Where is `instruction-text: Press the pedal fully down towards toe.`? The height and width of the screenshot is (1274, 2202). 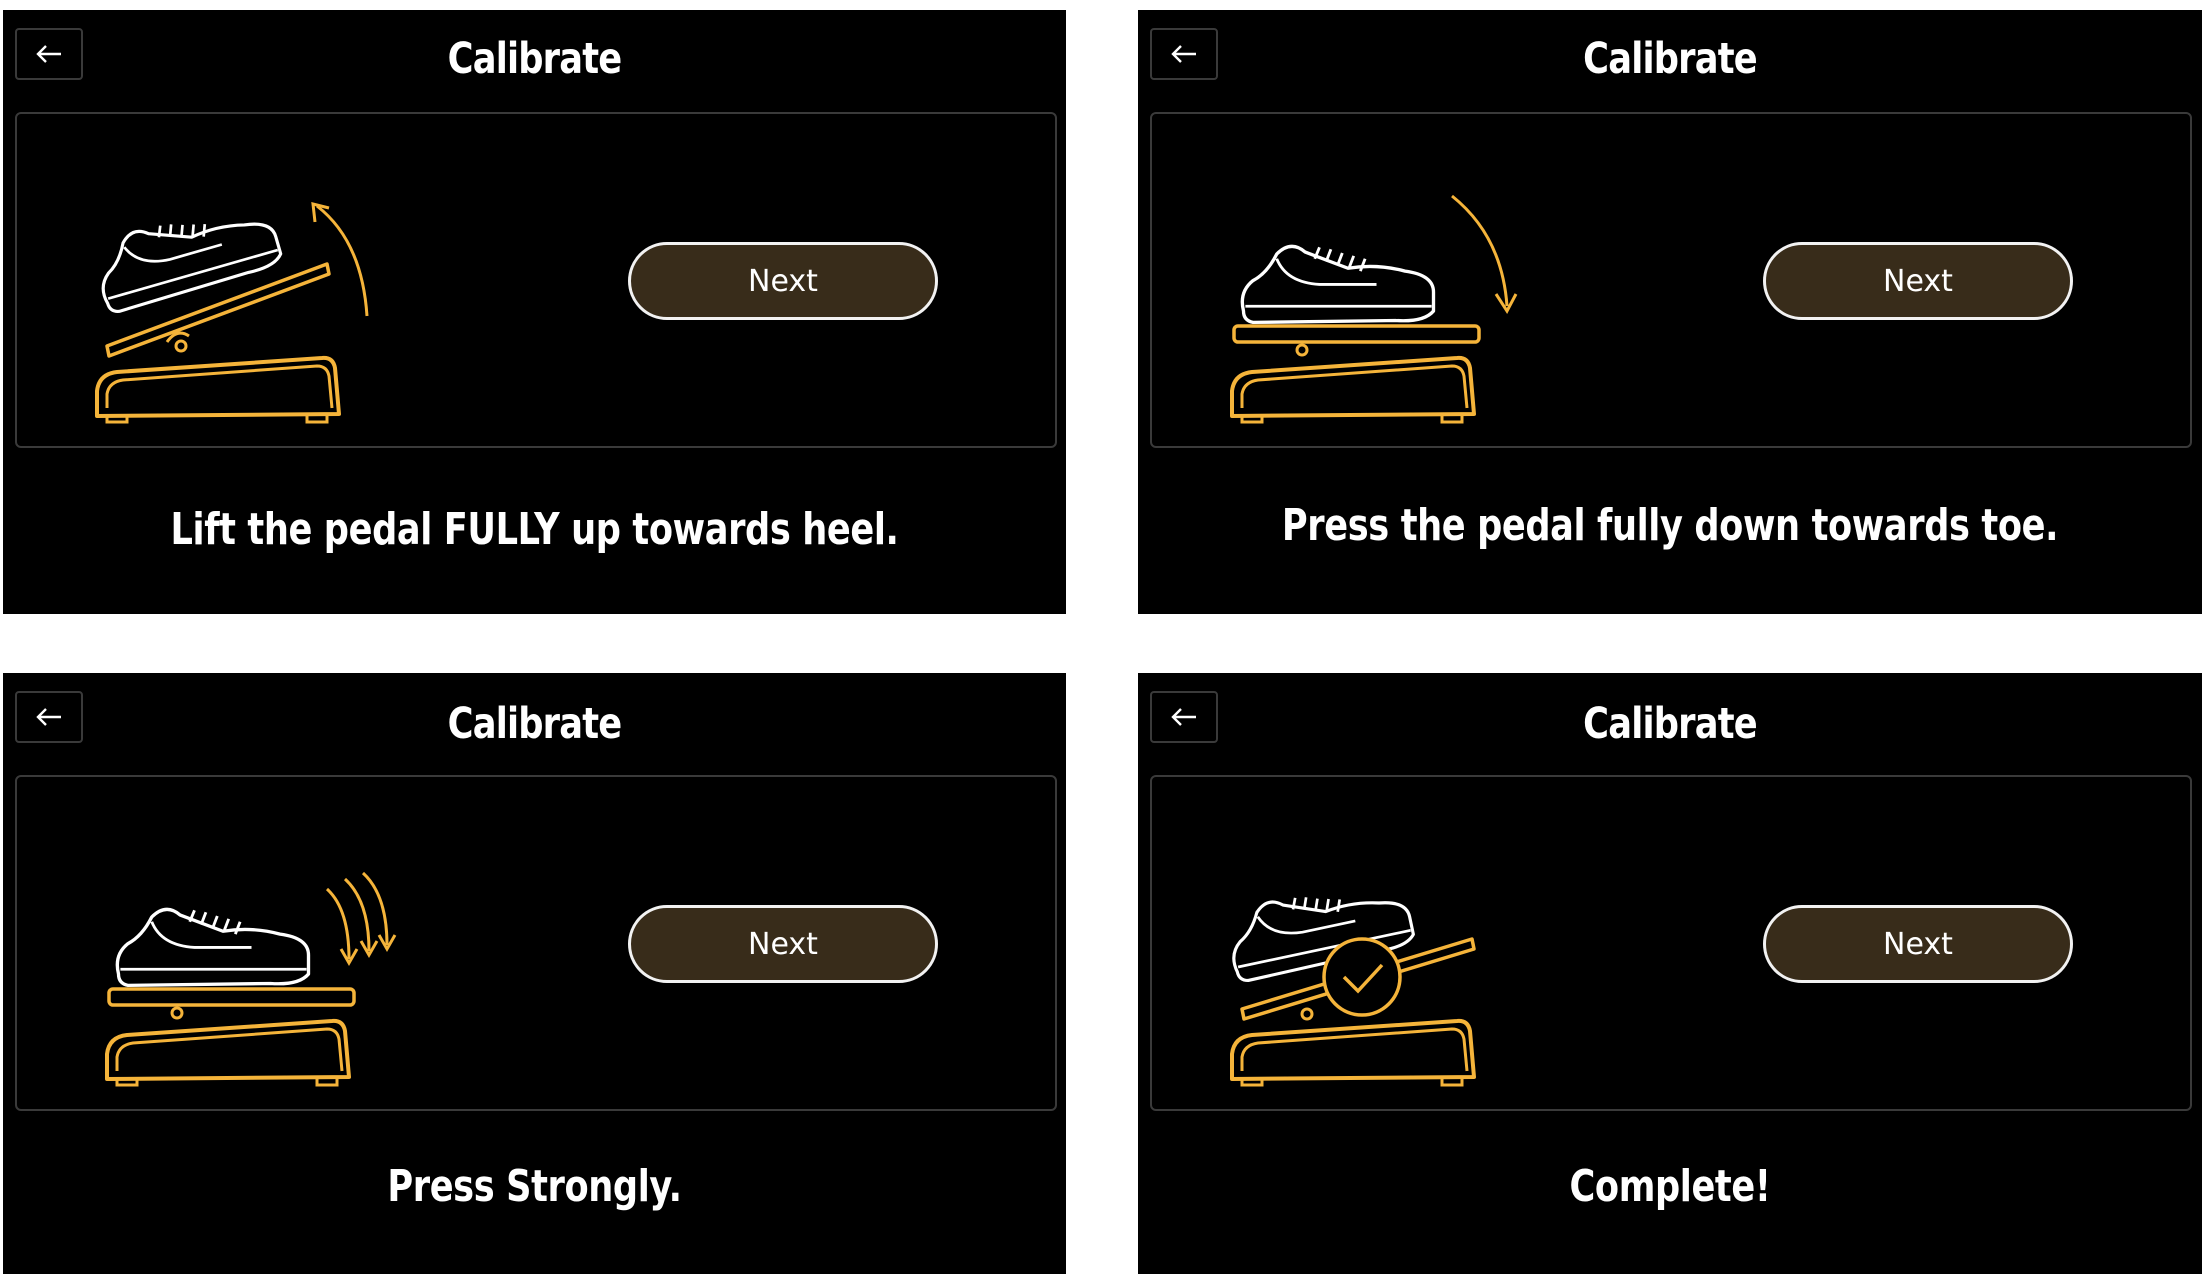
instruction-text: Press the pedal fully down towards toe. is located at coordinates (1670, 525).